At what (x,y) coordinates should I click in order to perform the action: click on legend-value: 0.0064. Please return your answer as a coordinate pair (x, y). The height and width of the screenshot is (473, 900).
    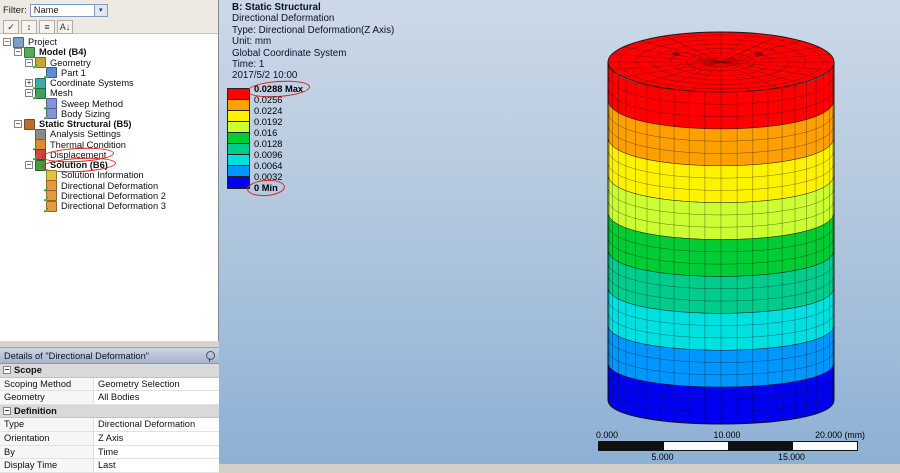
    Looking at the image, I should click on (268, 166).